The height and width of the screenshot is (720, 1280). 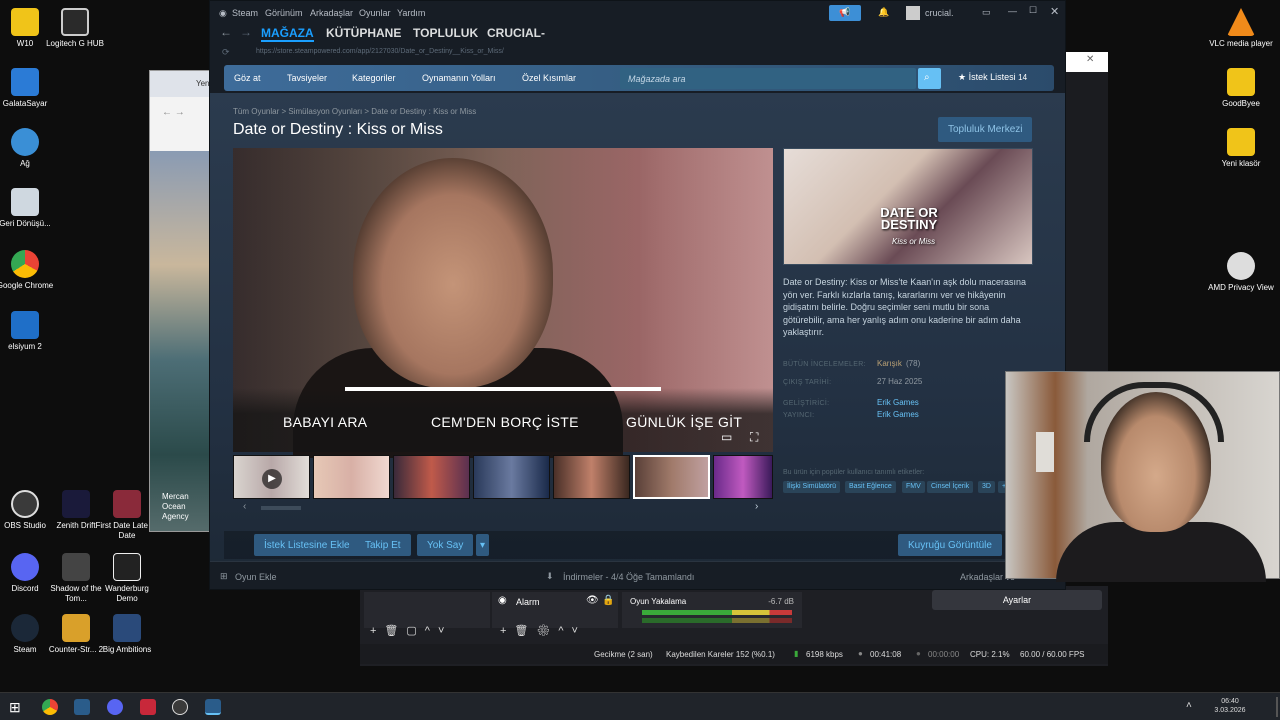 What do you see at coordinates (29, 88) in the screenshot?
I see `desktop-icon-galatasayar: GalataSayar` at bounding box center [29, 88].